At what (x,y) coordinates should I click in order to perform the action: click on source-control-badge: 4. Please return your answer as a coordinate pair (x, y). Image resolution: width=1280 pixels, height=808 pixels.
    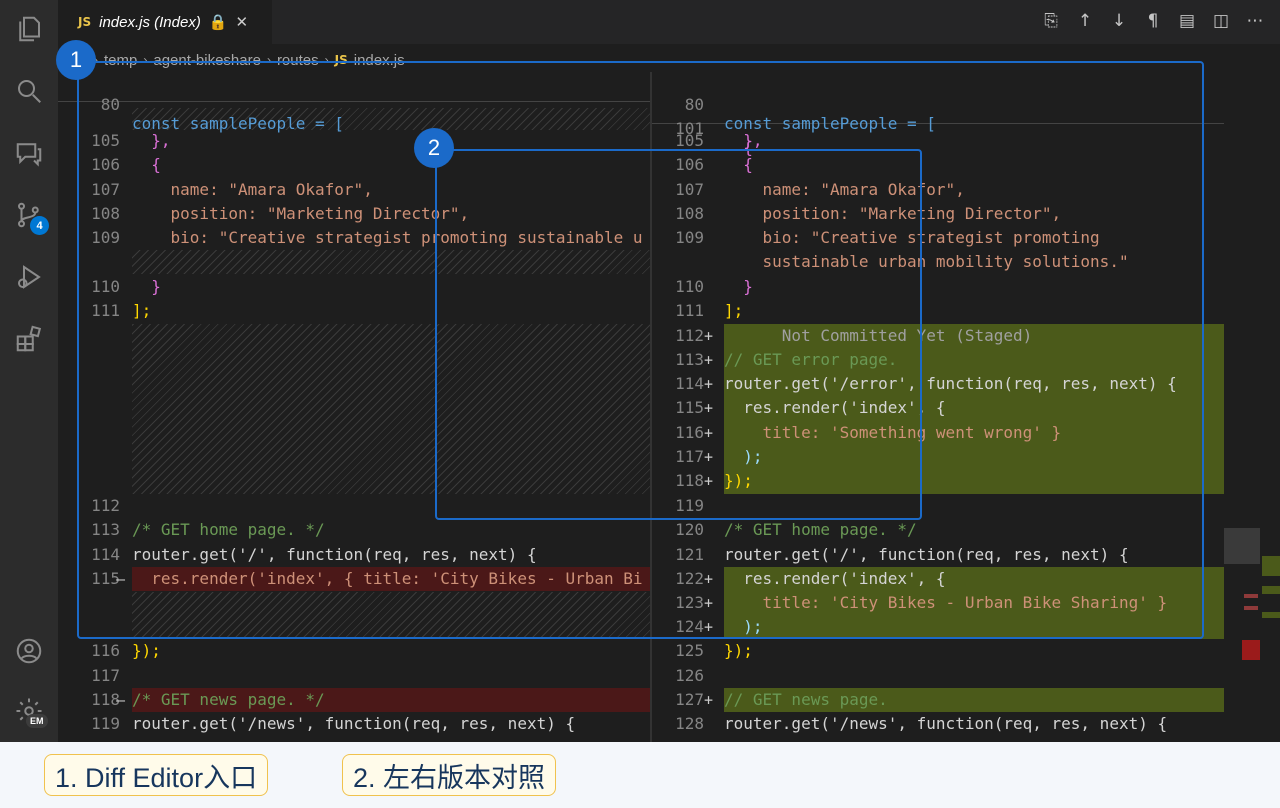
    Looking at the image, I should click on (39, 225).